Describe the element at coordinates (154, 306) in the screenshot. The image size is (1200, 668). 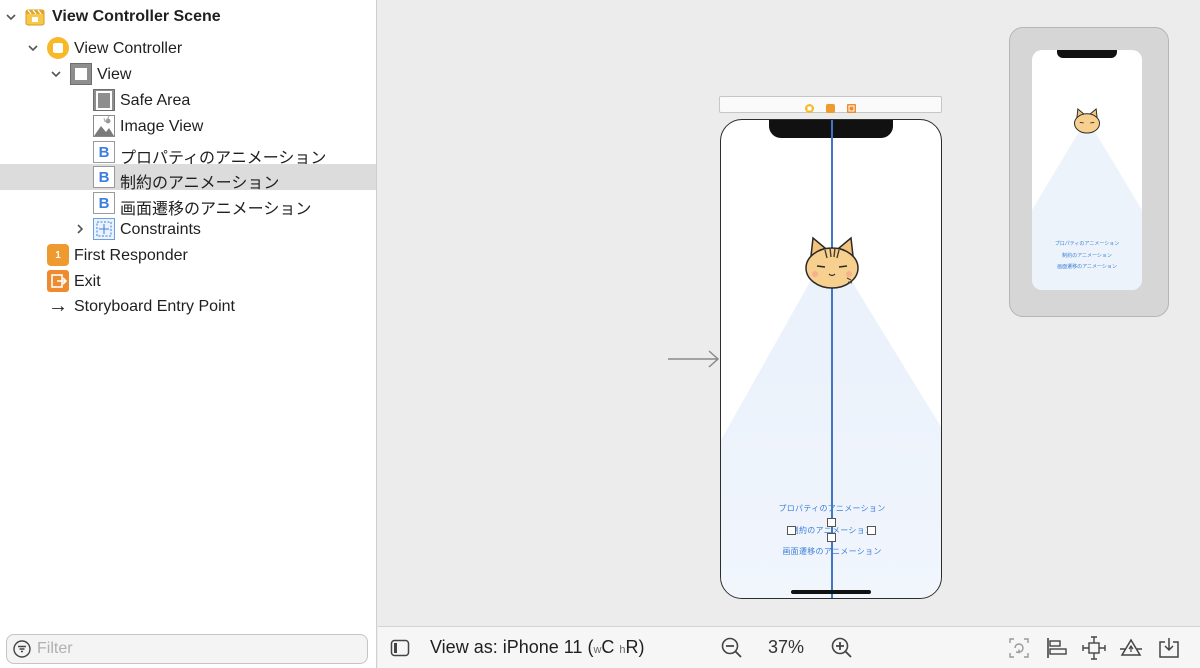
I see `outline-label: Storyboard Entry Point` at that location.